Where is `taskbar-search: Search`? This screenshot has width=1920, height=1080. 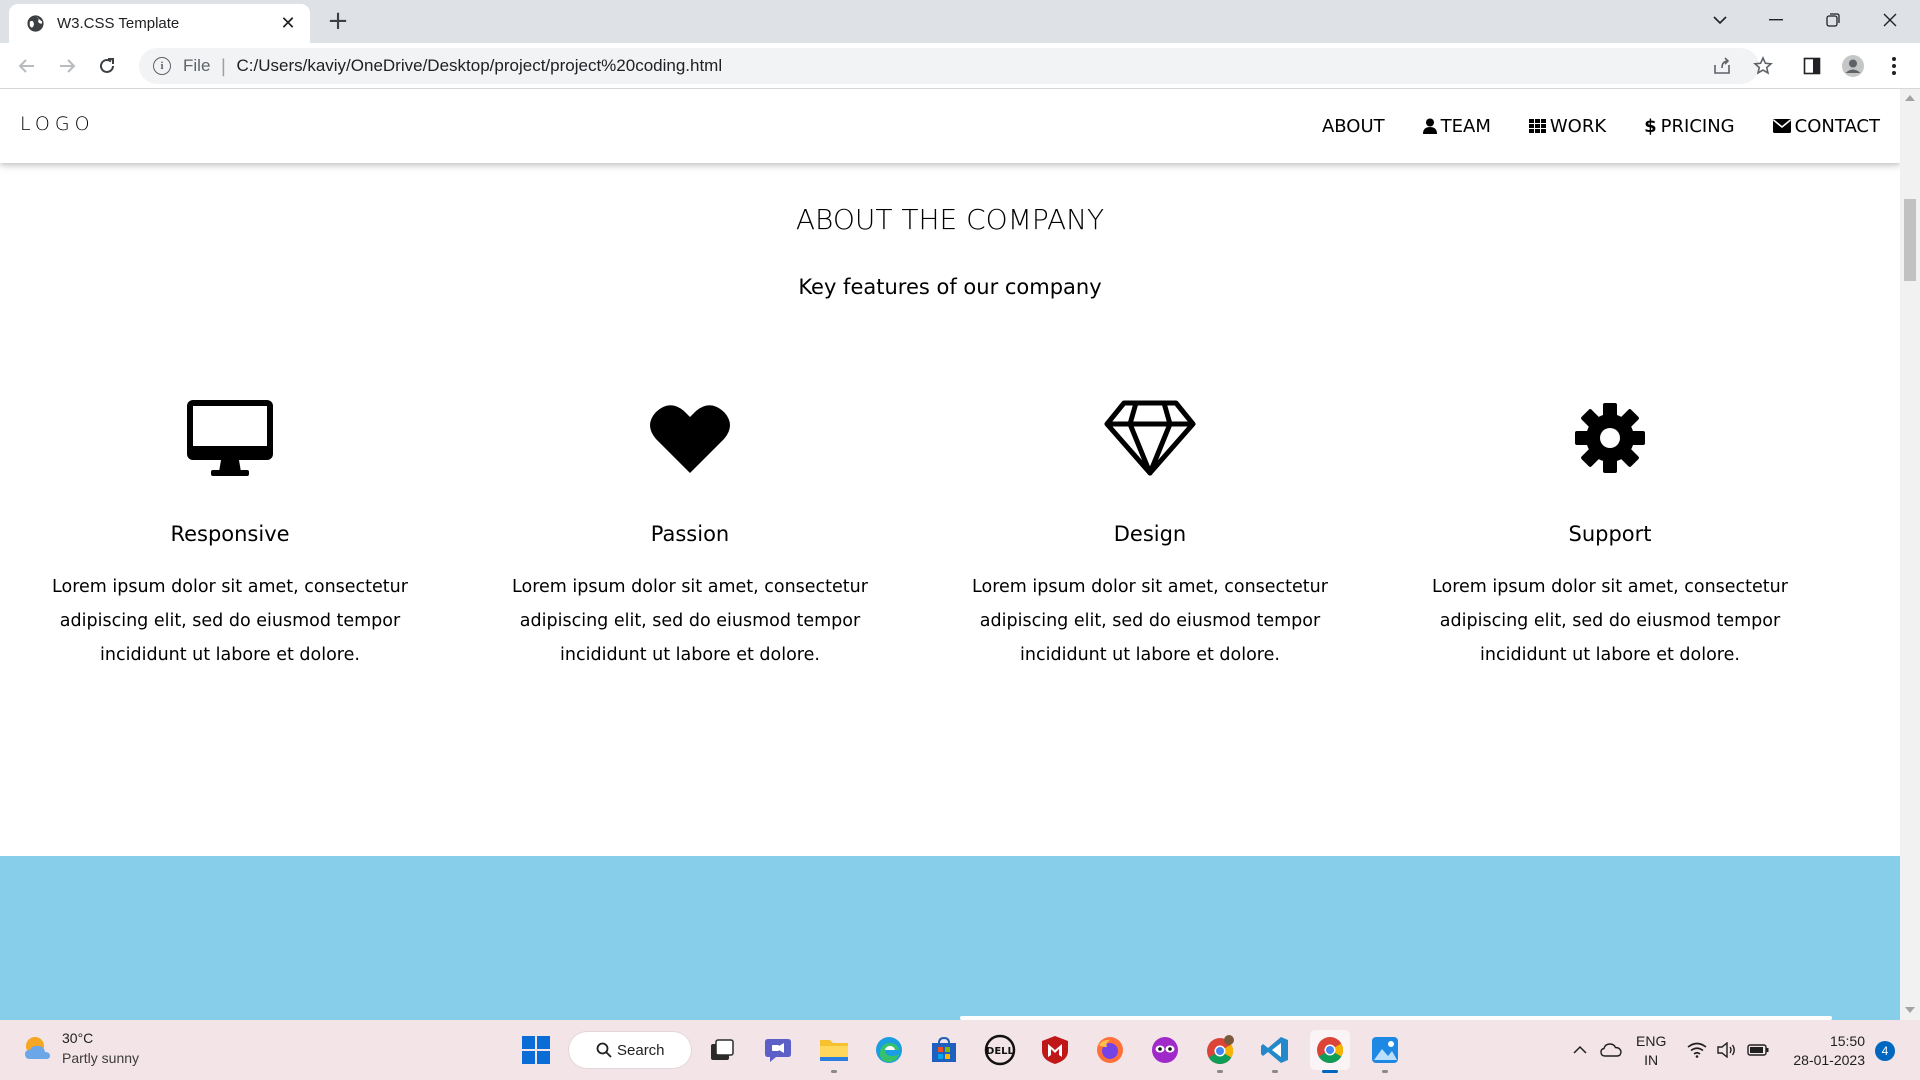
taskbar-search: Search is located at coordinates (630, 1050).